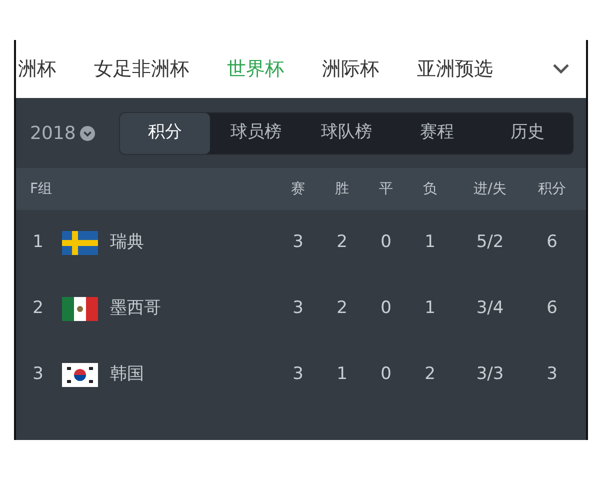 This screenshot has width=600, height=480. What do you see at coordinates (38, 308) in the screenshot?
I see `rank-cell-text: 2` at bounding box center [38, 308].